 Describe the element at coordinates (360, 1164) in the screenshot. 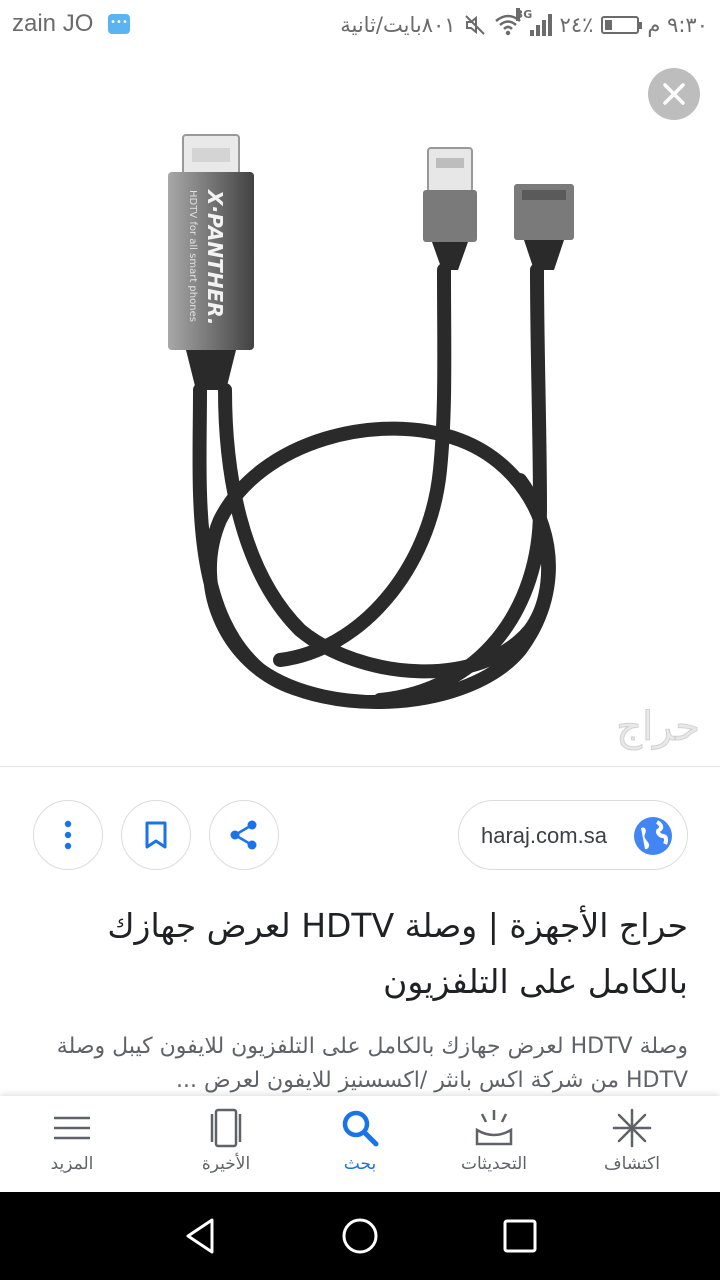

I see `nav-search-label: بحث` at that location.